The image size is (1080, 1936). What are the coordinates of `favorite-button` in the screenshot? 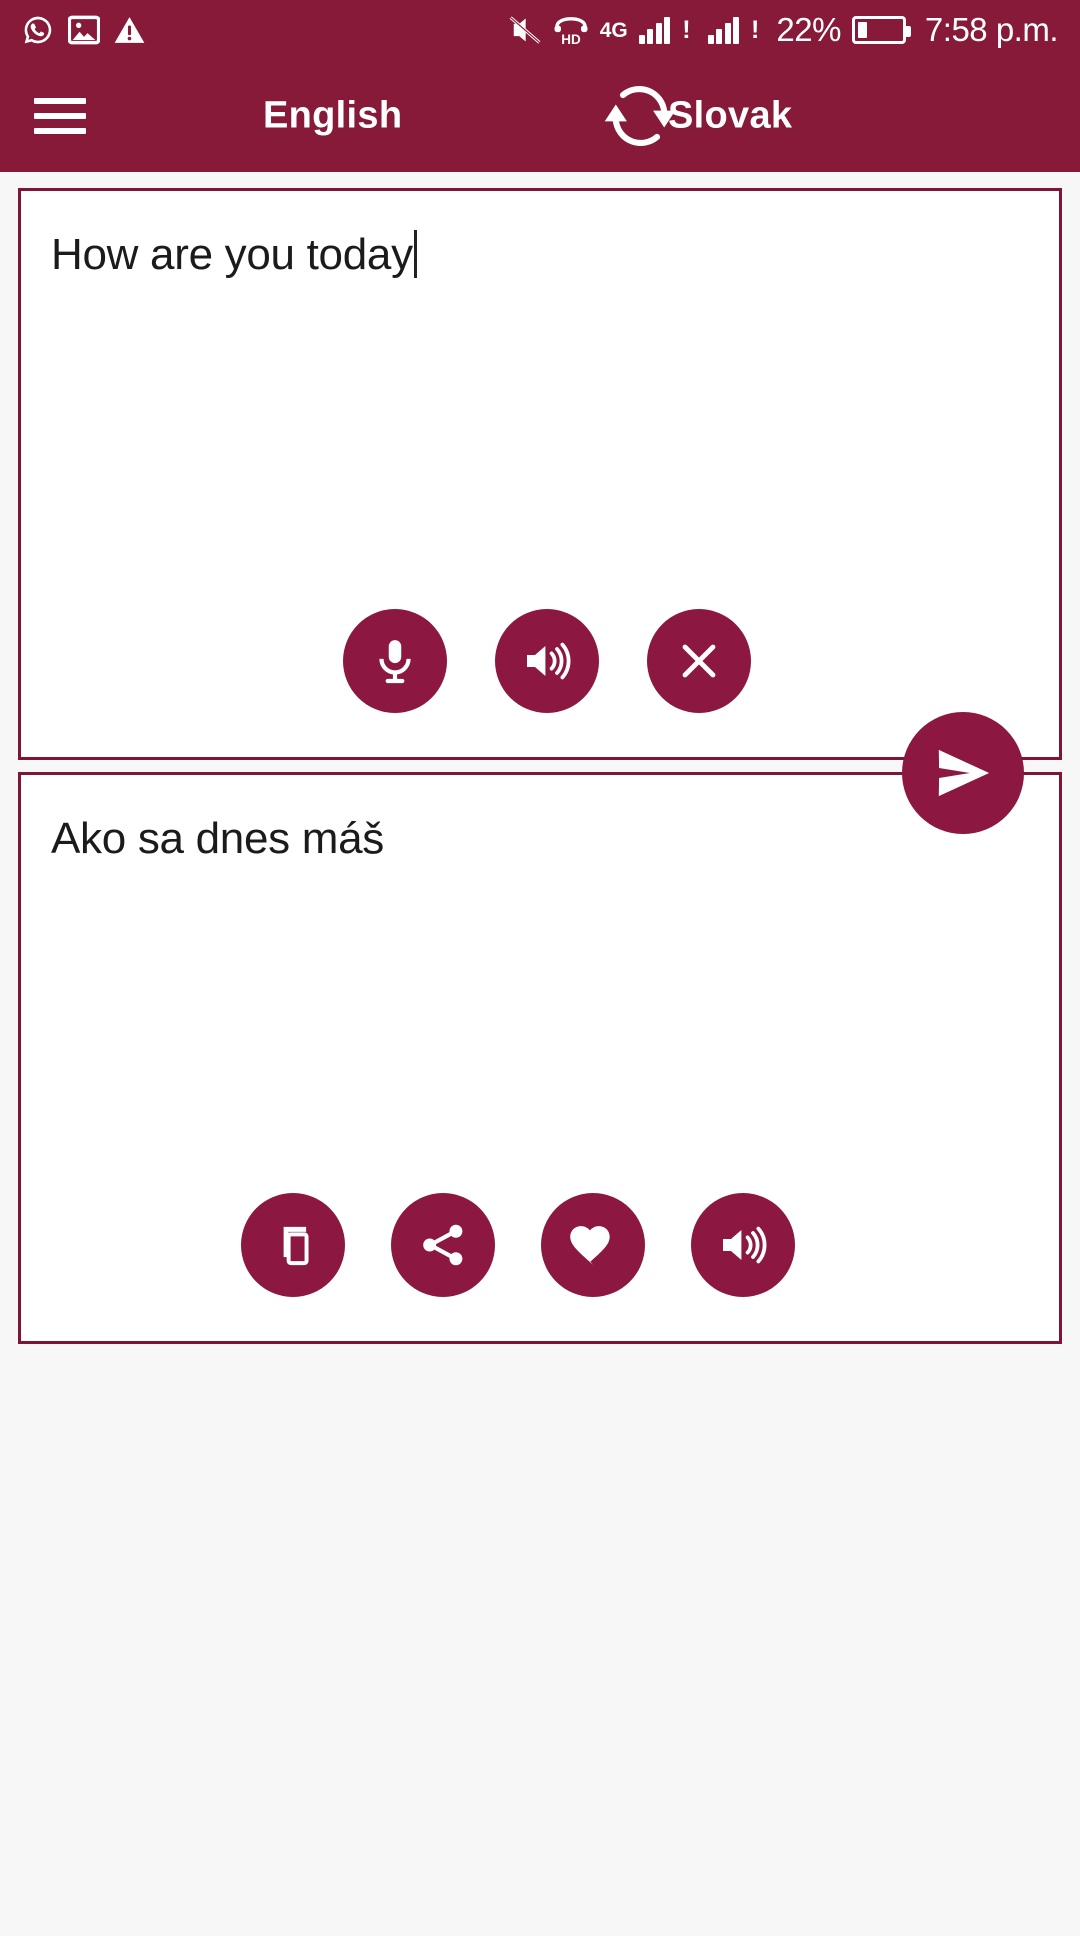 It's located at (593, 1245).